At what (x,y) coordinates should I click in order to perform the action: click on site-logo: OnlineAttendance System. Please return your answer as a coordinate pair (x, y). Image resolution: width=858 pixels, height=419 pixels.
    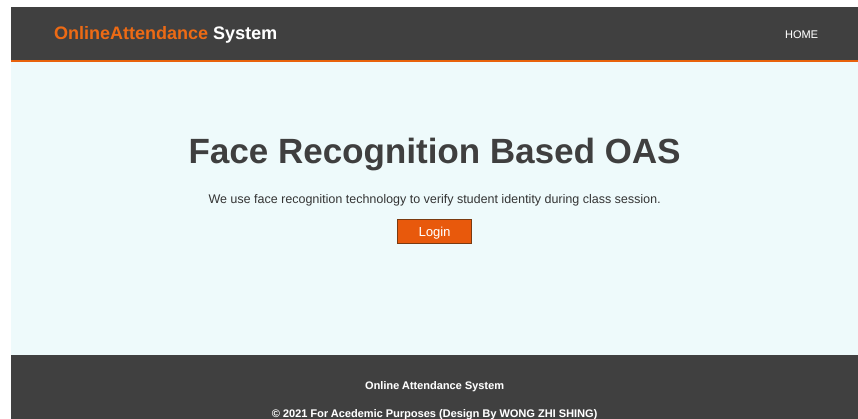
    Looking at the image, I should click on (166, 33).